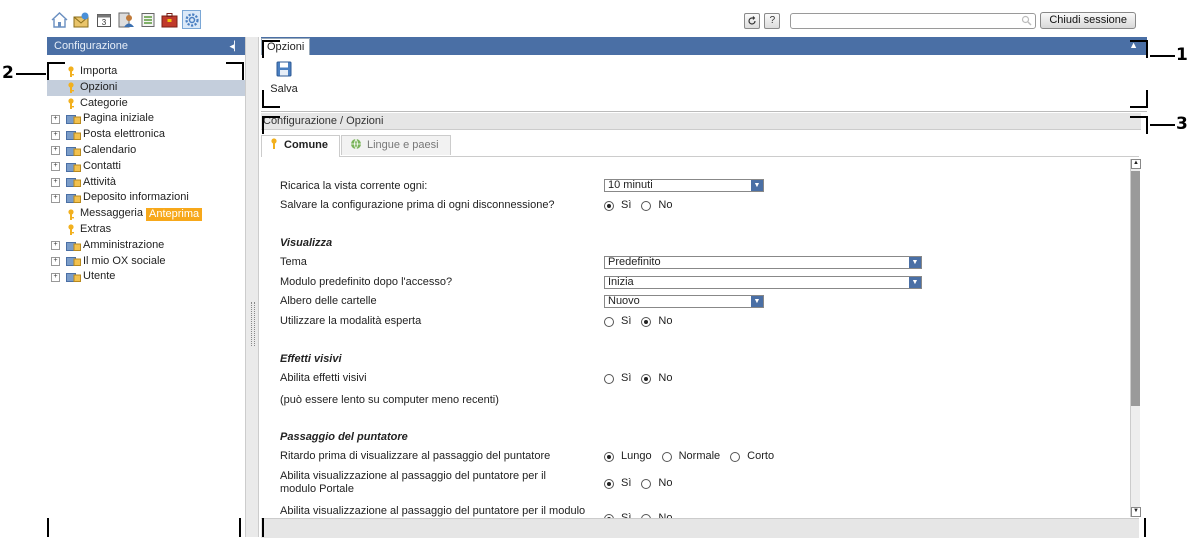 Image resolution: width=1189 pixels, height=538 pixels. Describe the element at coordinates (656, 321) in the screenshot. I see `expert-no: No` at that location.